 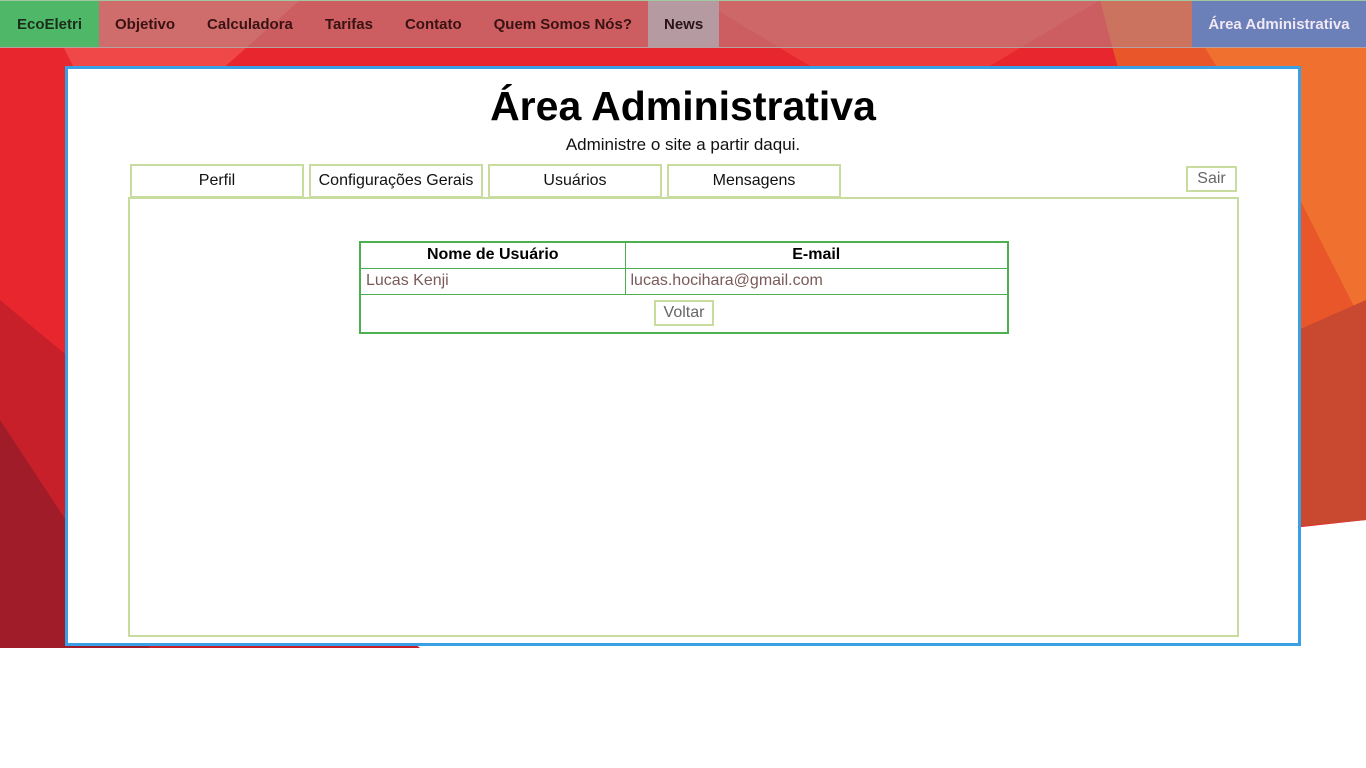 I want to click on nav-item-contato: Contato, so click(x=433, y=24).